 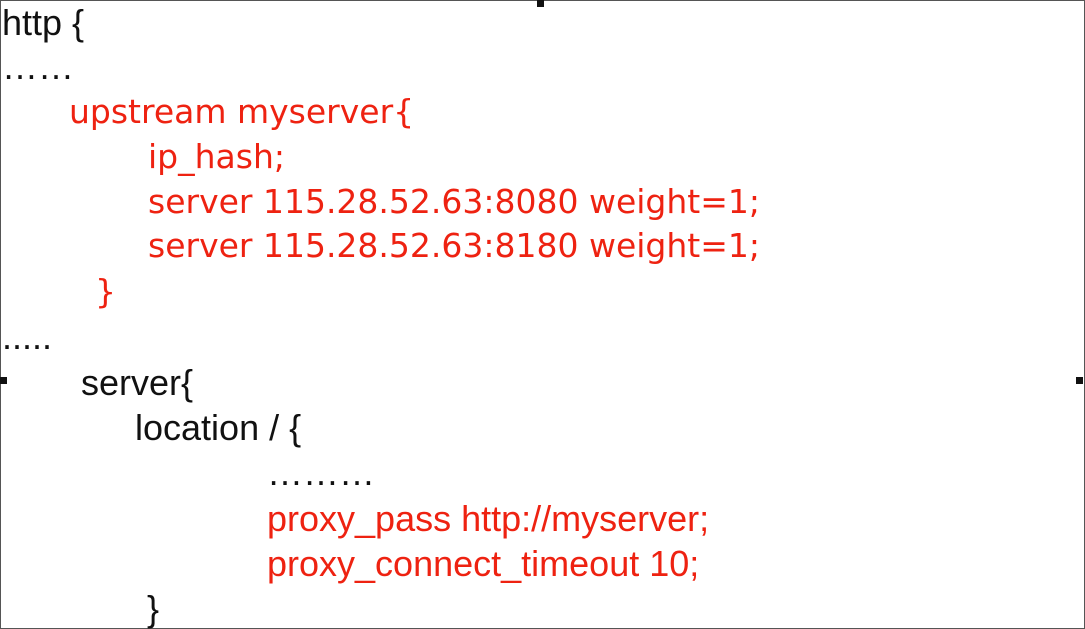 What do you see at coordinates (216, 156) in the screenshot?
I see `code-line-ip-hash: ip_hash;` at bounding box center [216, 156].